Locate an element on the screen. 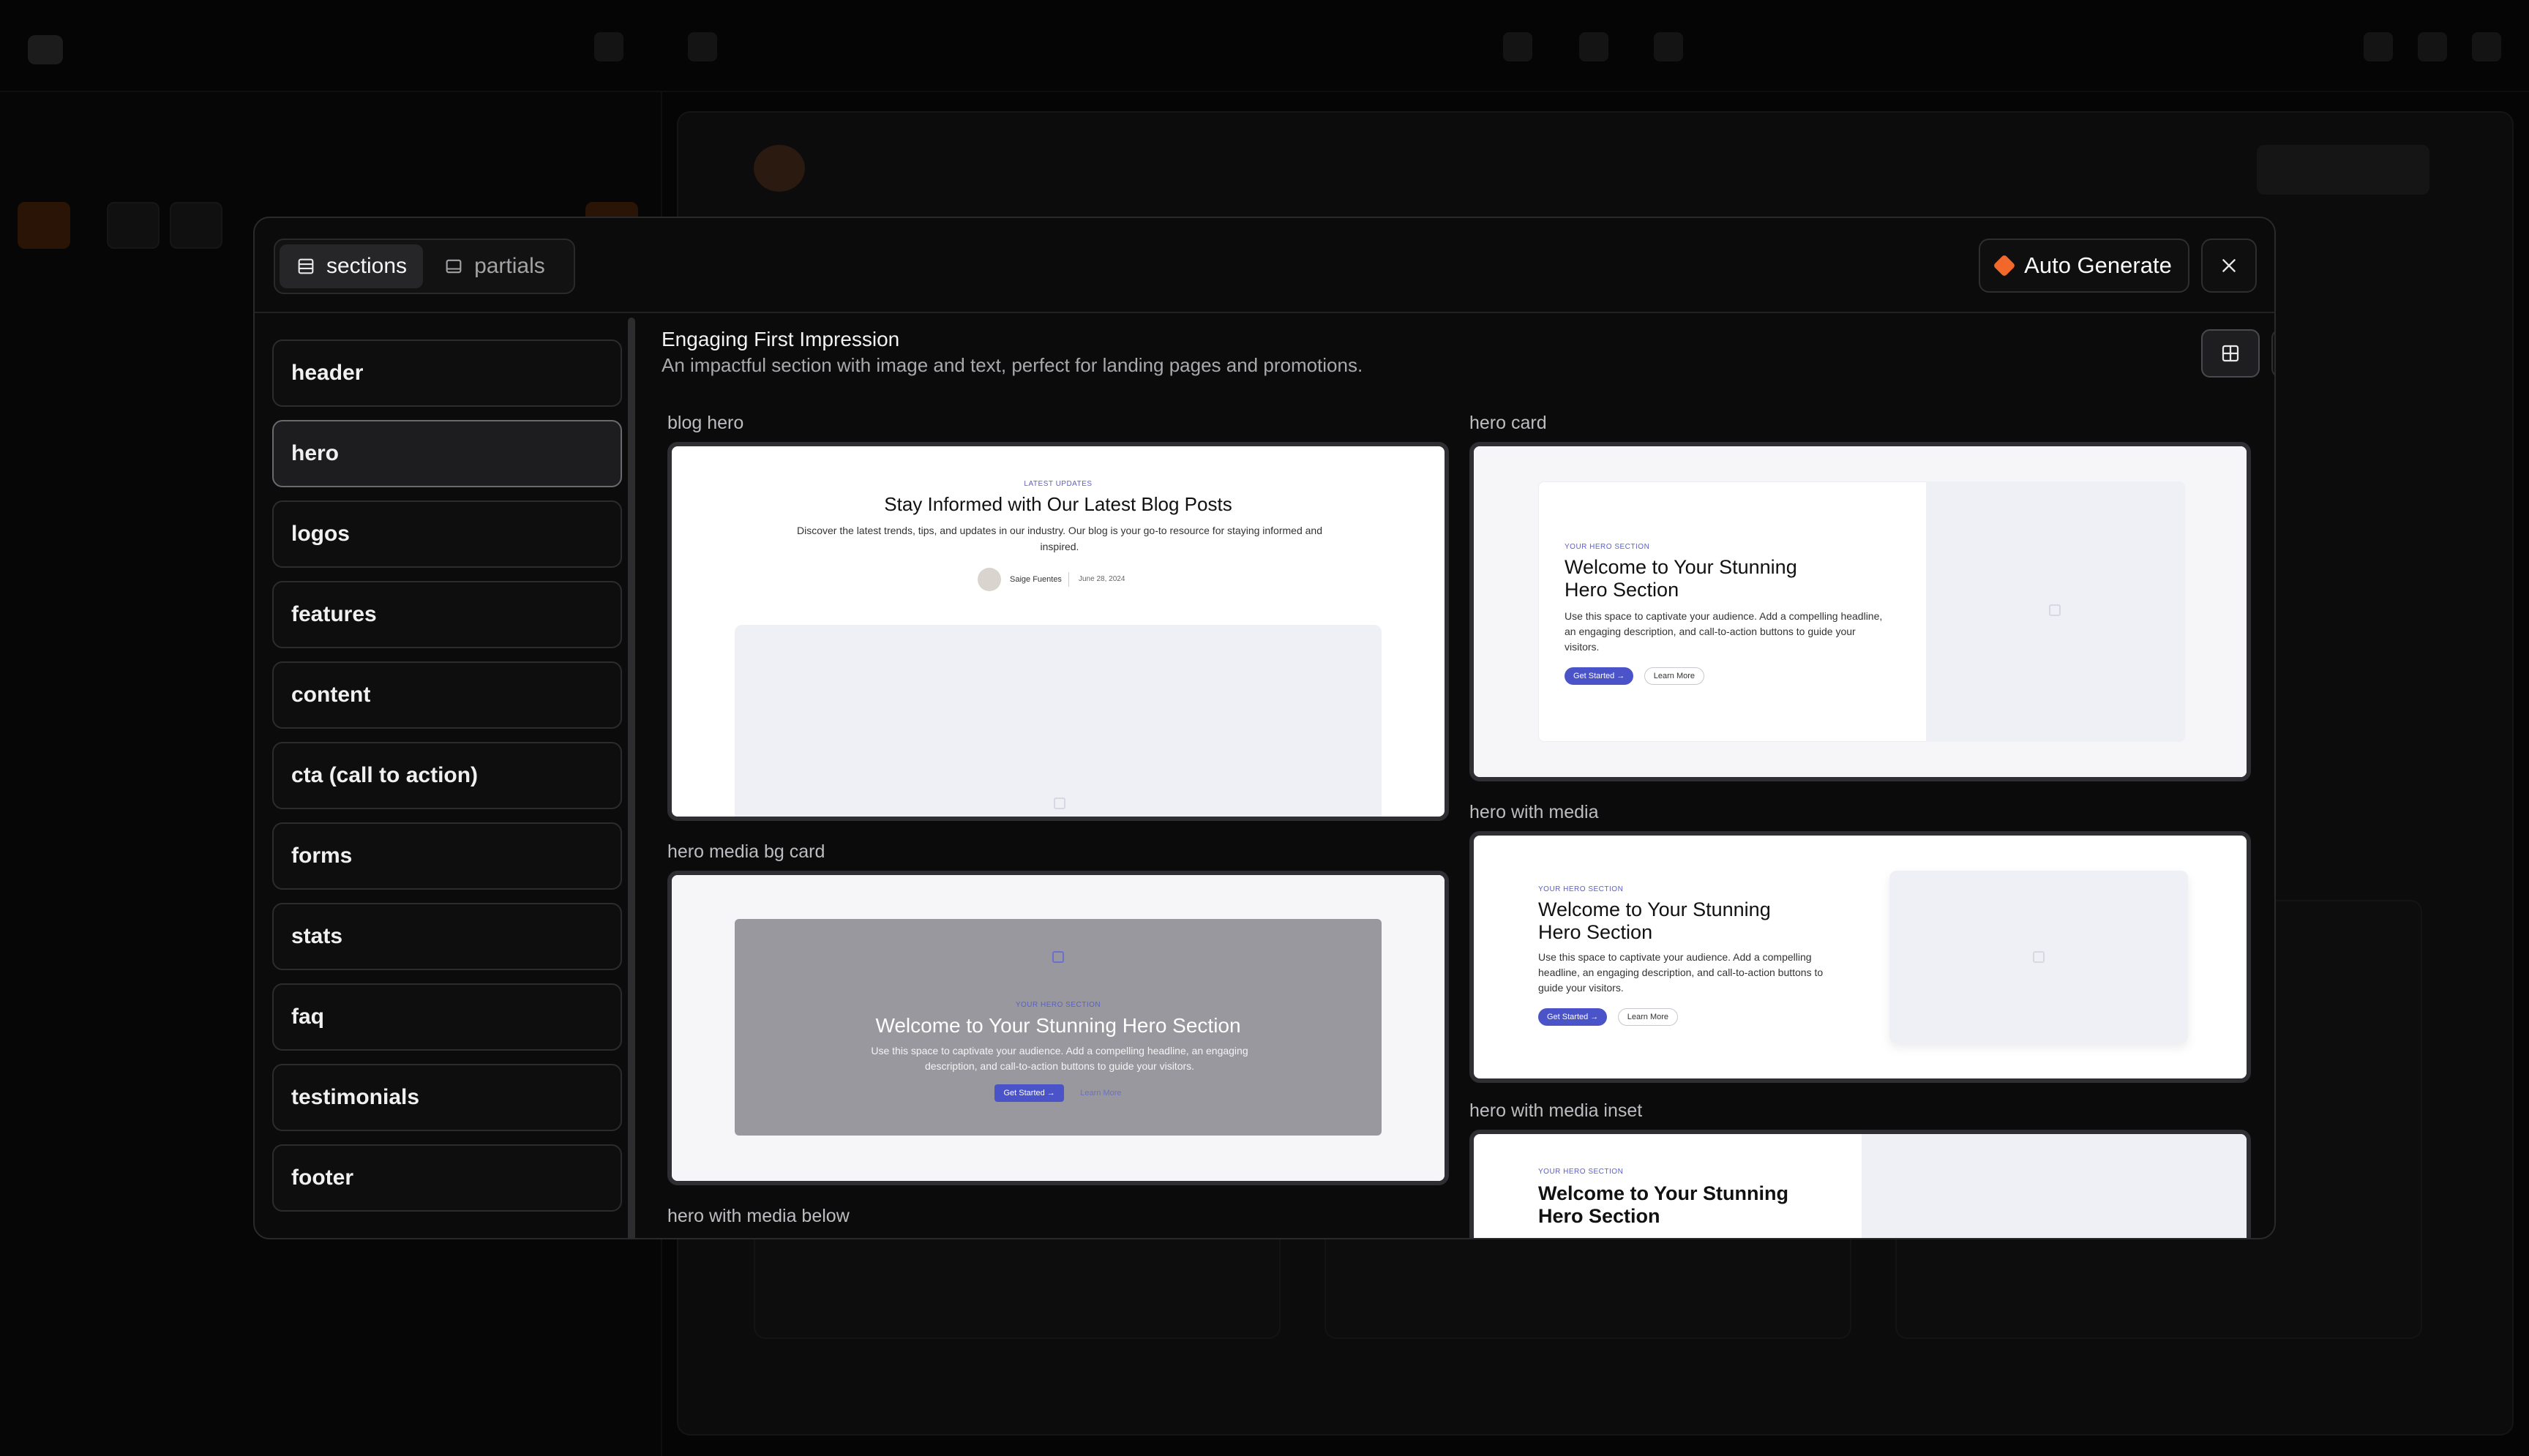  category-hero: hero is located at coordinates (447, 454).